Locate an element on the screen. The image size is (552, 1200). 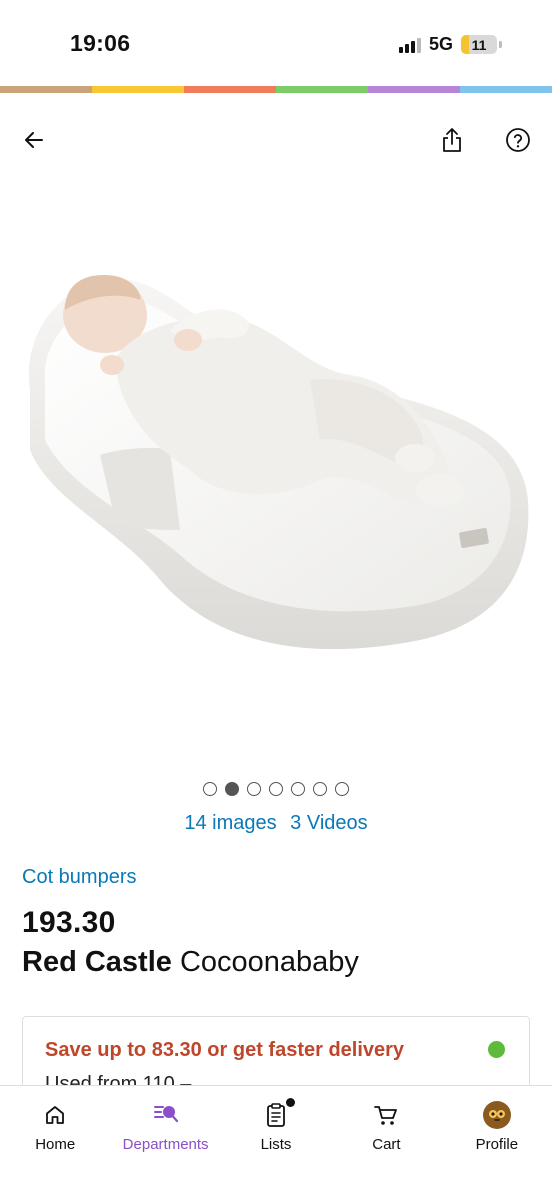
save-offer-text: Save up to 83.30 or get faster delivery is located at coordinates (225, 1050).